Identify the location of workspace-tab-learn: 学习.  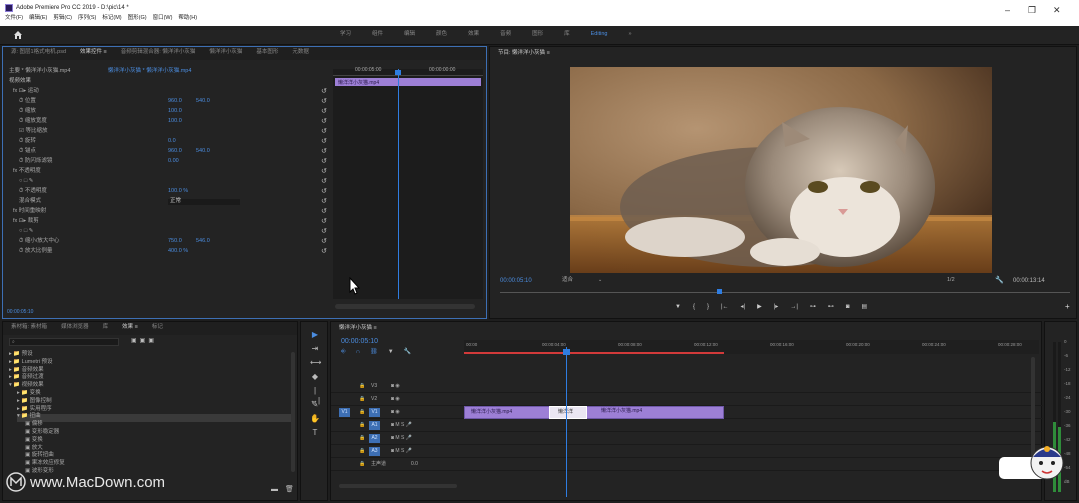
(345, 34).